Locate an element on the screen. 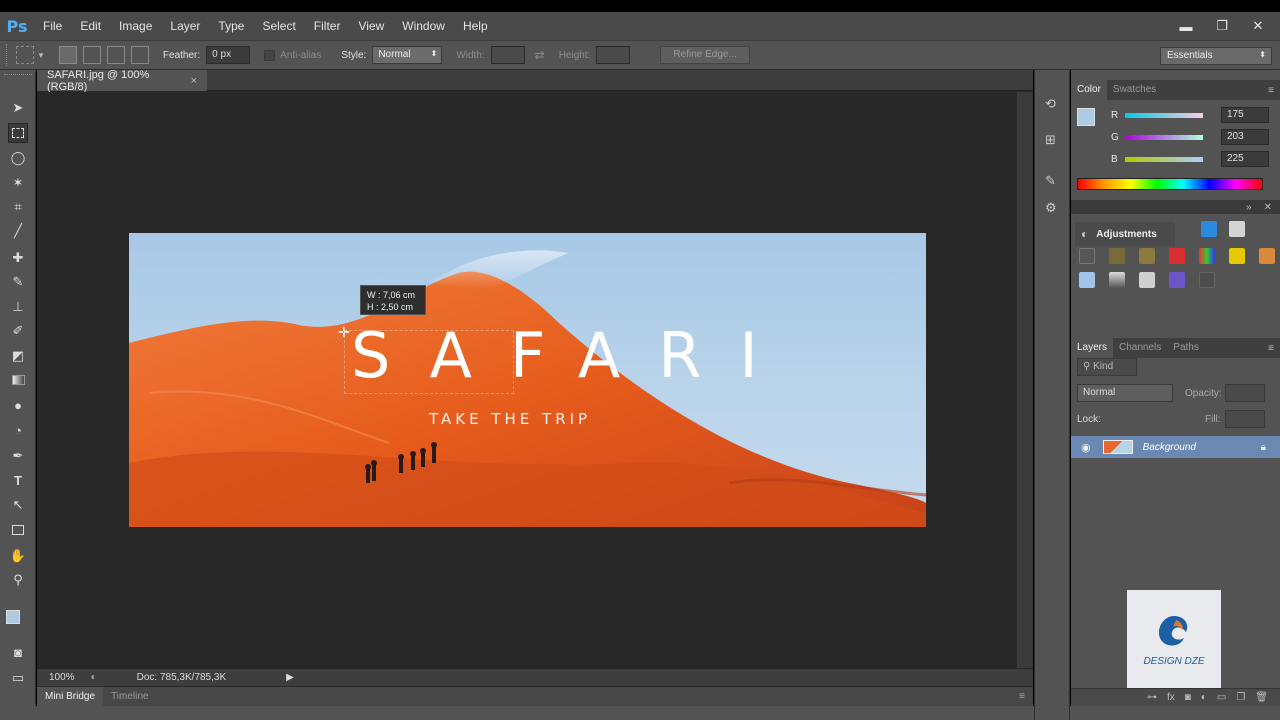  blue-slider is located at coordinates (1164, 159).